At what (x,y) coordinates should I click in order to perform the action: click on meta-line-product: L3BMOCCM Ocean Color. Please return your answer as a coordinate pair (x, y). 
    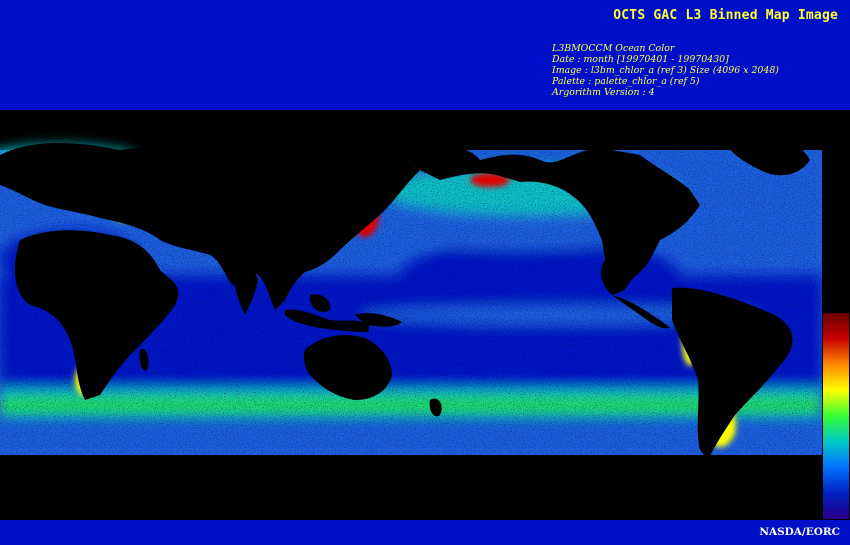
    Looking at the image, I should click on (613, 48).